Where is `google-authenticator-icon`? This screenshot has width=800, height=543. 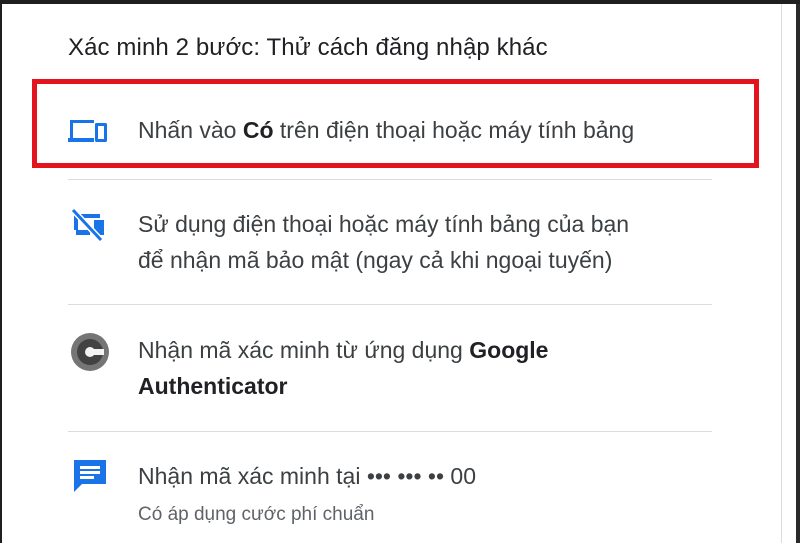
google-authenticator-icon is located at coordinates (90, 354).